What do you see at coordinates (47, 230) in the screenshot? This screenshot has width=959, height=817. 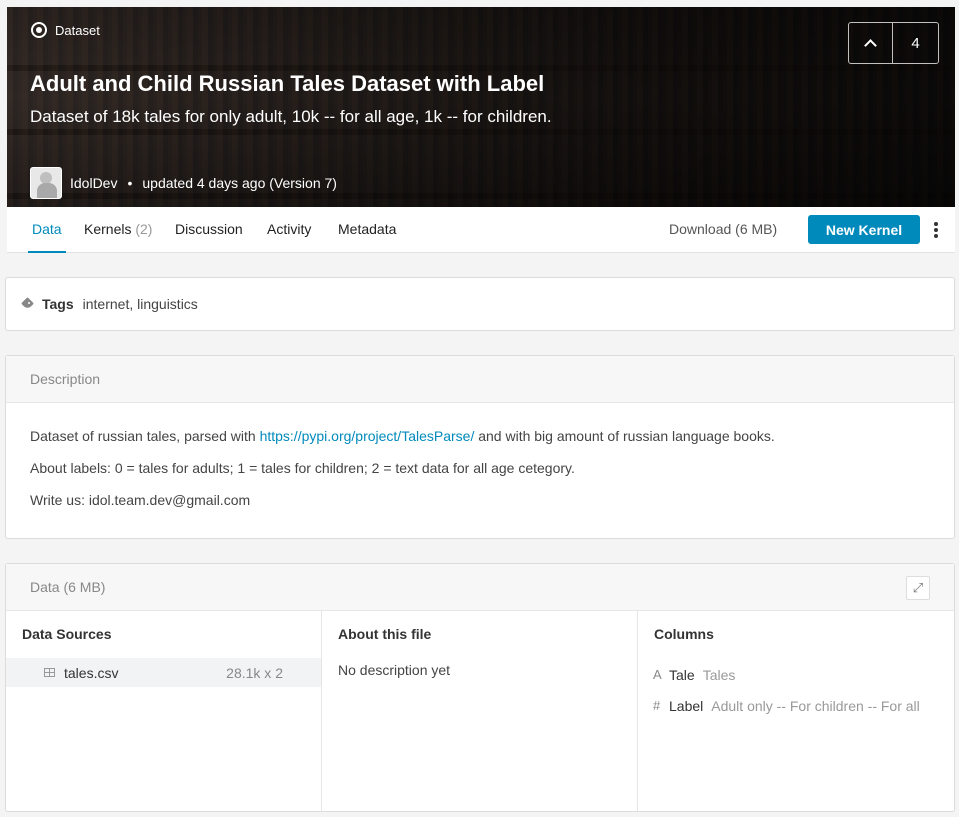 I see `tab-data: Data` at bounding box center [47, 230].